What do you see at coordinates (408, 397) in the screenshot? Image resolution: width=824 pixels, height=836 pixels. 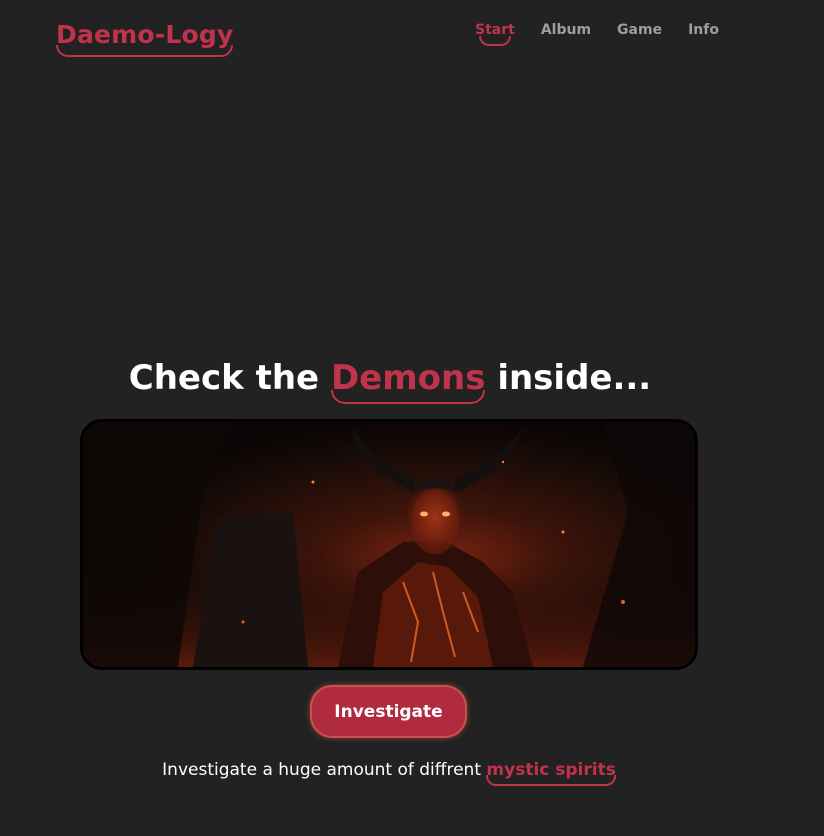 I see `hero-accent-underline` at bounding box center [408, 397].